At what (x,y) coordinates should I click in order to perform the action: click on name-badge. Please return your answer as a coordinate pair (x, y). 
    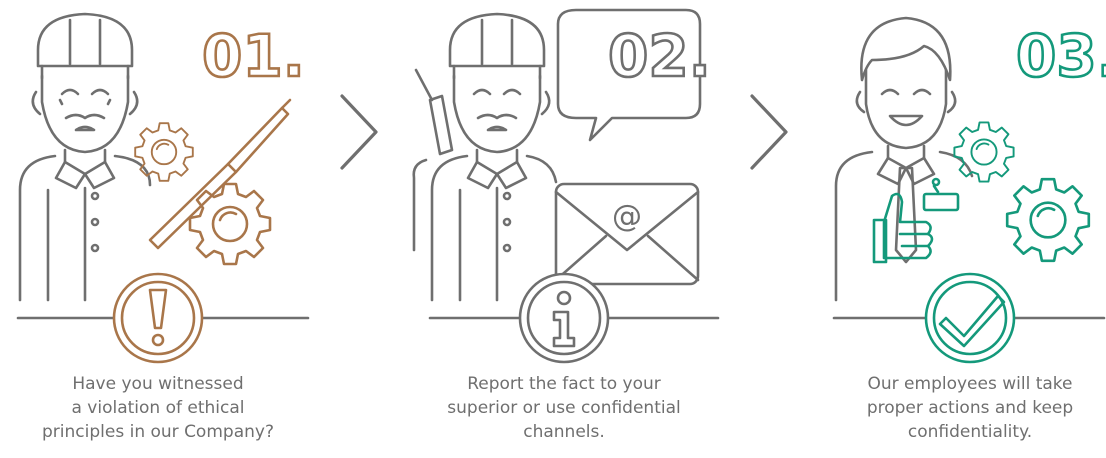
    Looking at the image, I should click on (941, 194).